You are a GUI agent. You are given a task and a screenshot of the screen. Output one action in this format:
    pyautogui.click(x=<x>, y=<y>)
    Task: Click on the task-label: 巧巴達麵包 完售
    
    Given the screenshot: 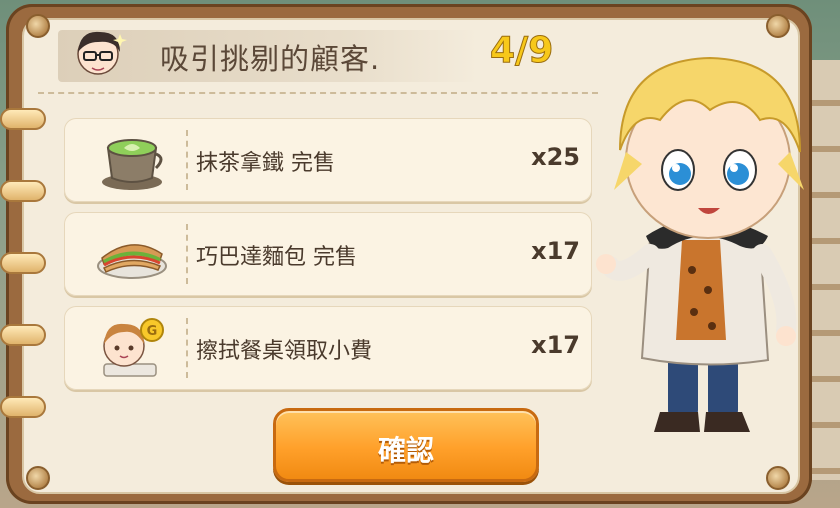 What is the action you would take?
    pyautogui.click(x=276, y=257)
    